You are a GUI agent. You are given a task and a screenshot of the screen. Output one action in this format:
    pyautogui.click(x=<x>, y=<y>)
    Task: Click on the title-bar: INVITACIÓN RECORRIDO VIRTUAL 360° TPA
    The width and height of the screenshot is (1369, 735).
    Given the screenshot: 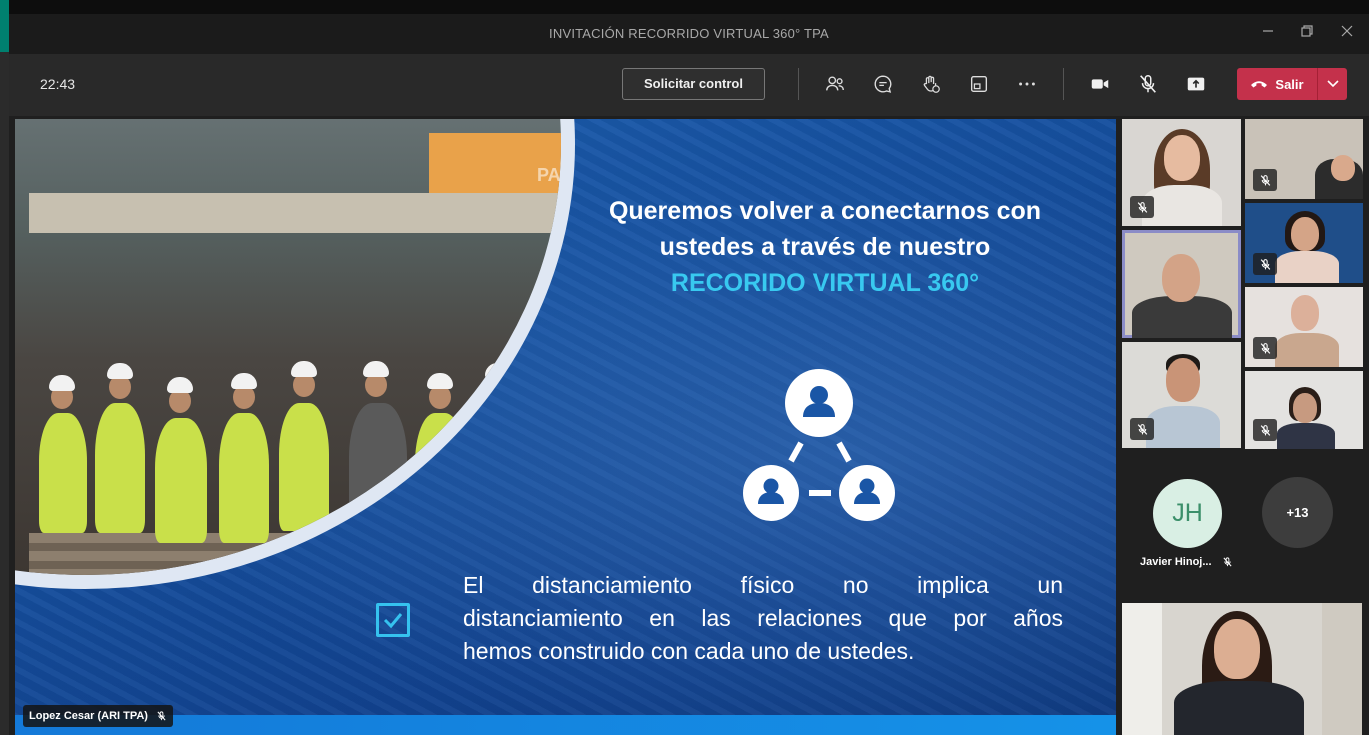 What is the action you would take?
    pyautogui.click(x=689, y=27)
    